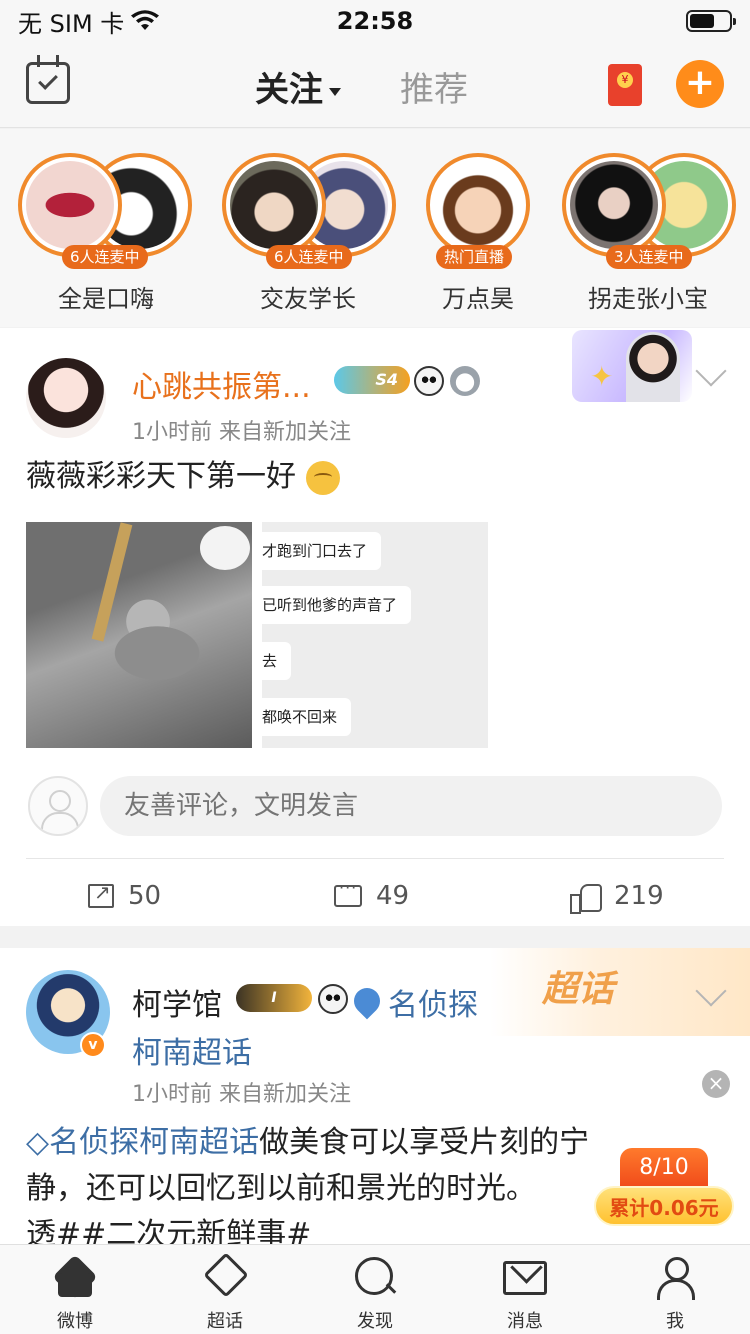 Image resolution: width=750 pixels, height=1334 pixels. What do you see at coordinates (289, 90) in the screenshot?
I see `tab-follow-label: 关注` at bounding box center [289, 90].